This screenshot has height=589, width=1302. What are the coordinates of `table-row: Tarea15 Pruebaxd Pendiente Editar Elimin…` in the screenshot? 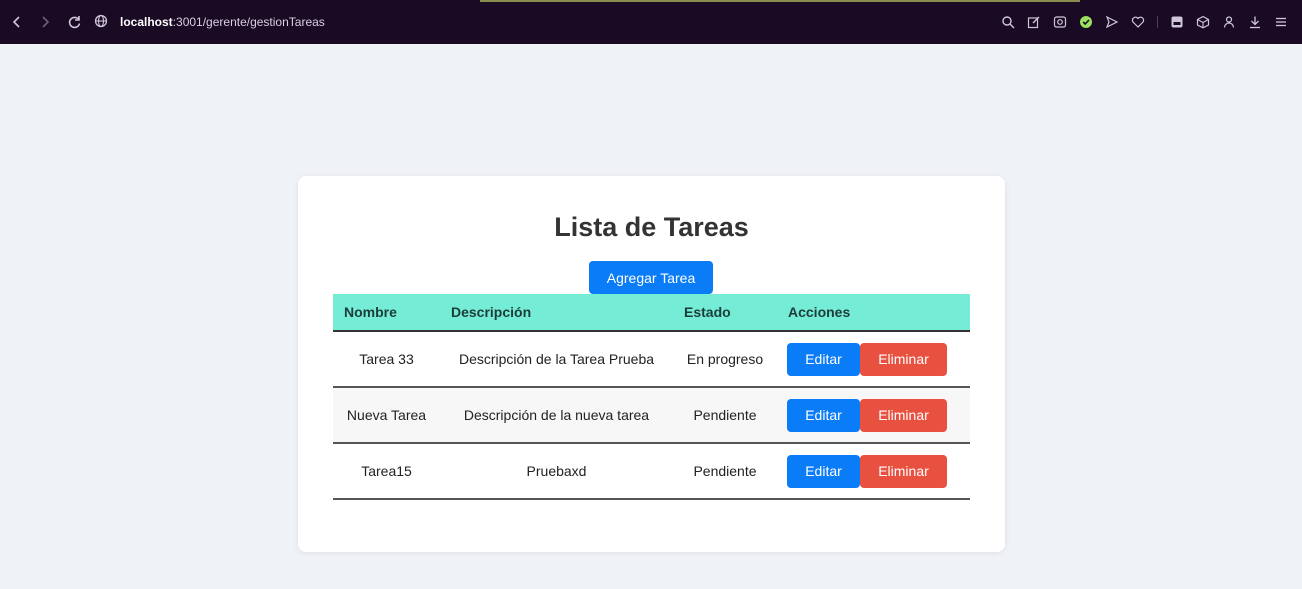 It's located at (651, 471).